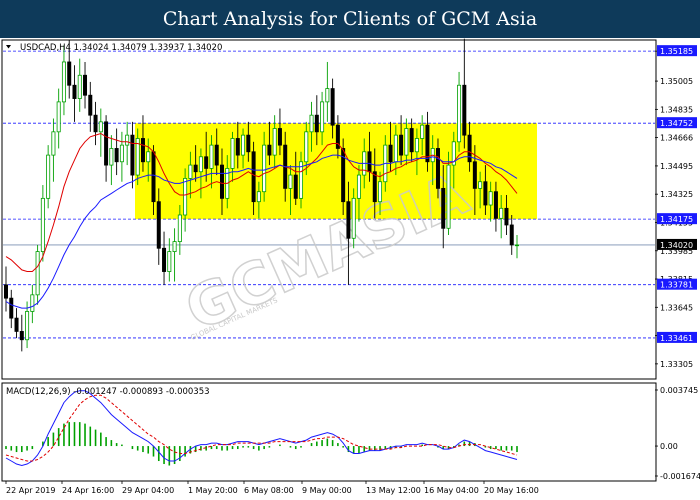 Image resolution: width=700 pixels, height=500 pixels. I want to click on price-tick-label: 1.34666, so click(676, 137).